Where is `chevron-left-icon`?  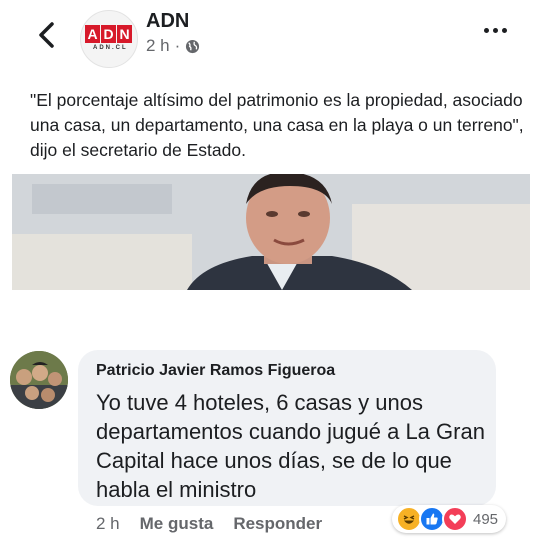 chevron-left-icon is located at coordinates (46, 35).